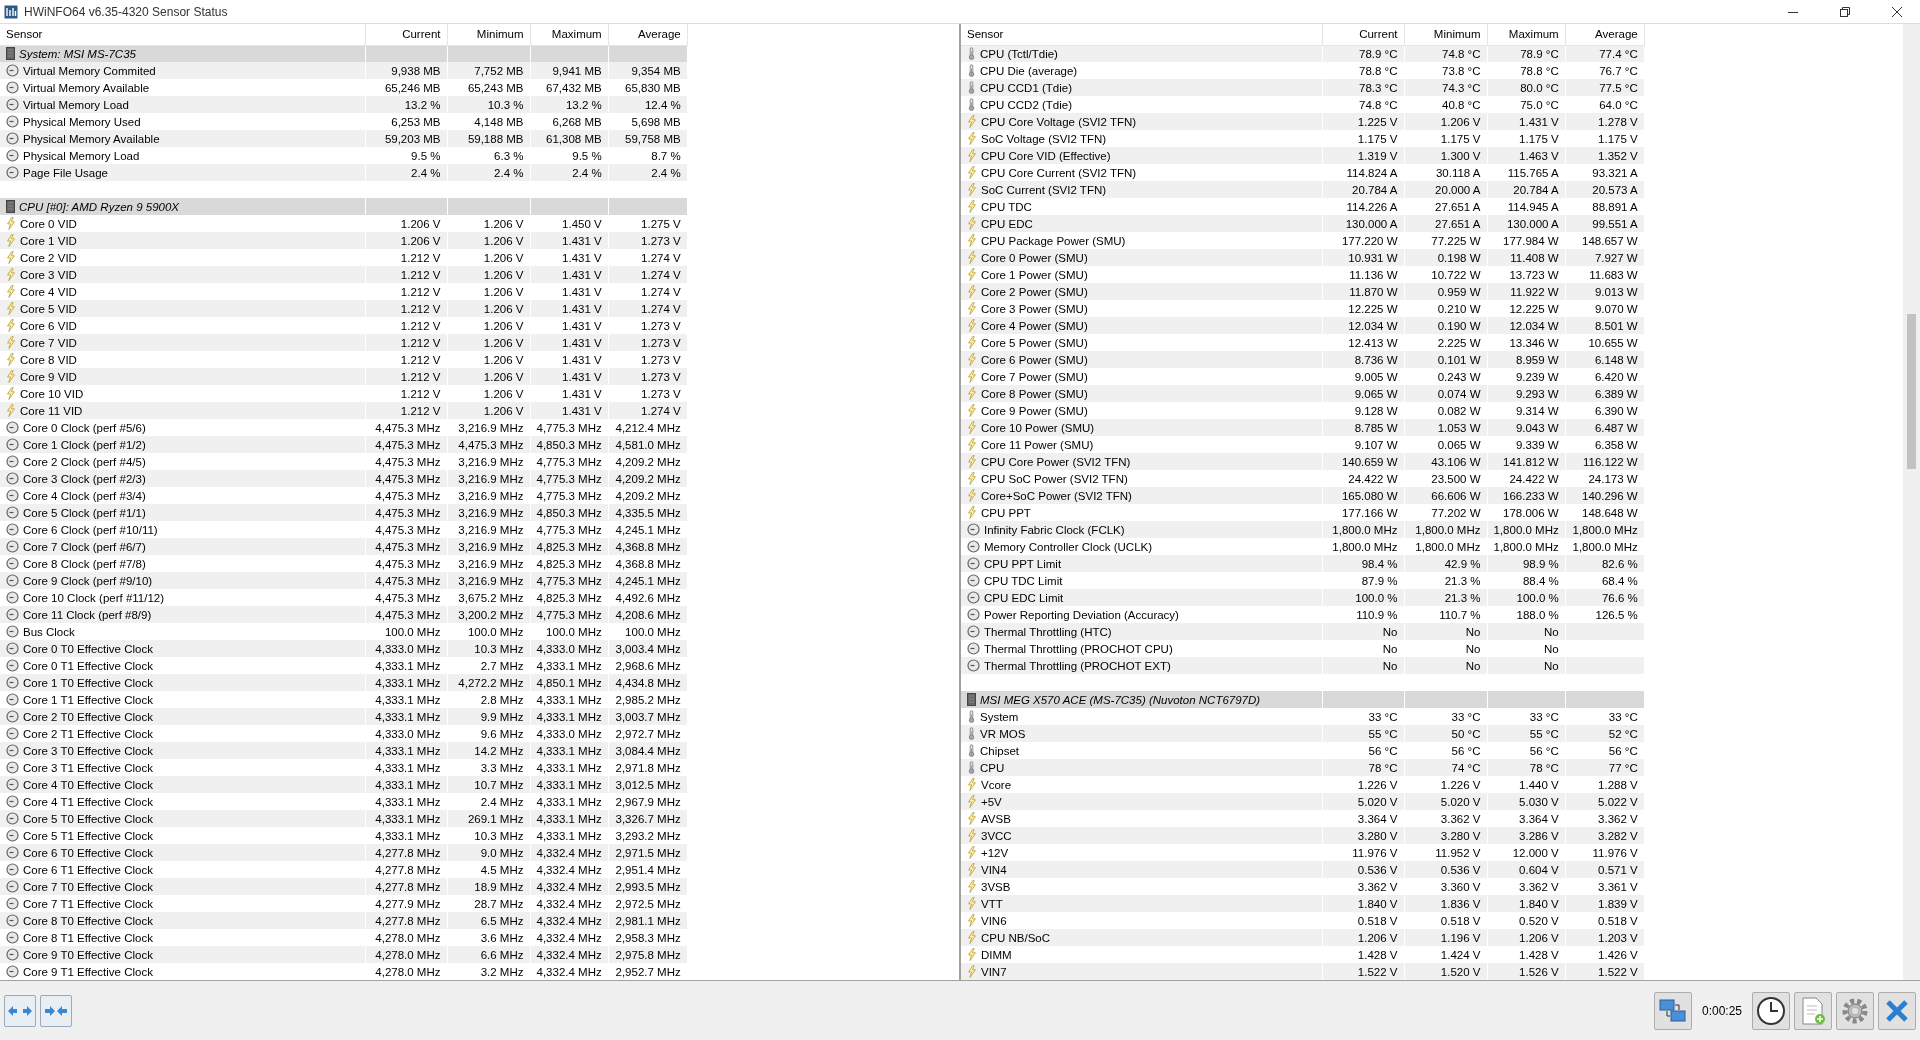 This screenshot has width=1920, height=1040. Describe the element at coordinates (488, 784) in the screenshot. I see `table-cell: 10.7 MHz` at that location.